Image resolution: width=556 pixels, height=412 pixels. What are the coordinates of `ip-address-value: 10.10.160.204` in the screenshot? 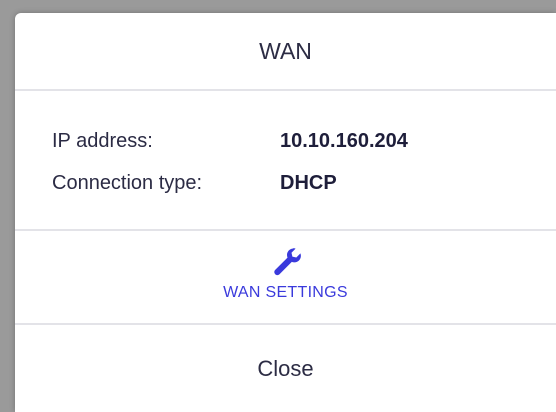 It's located at (344, 141).